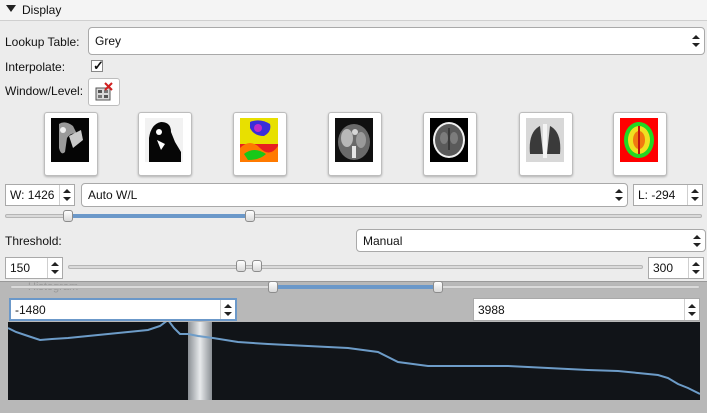 The height and width of the screenshot is (413, 707). I want to click on histogram-min-spinbox: -1480, so click(123, 309).